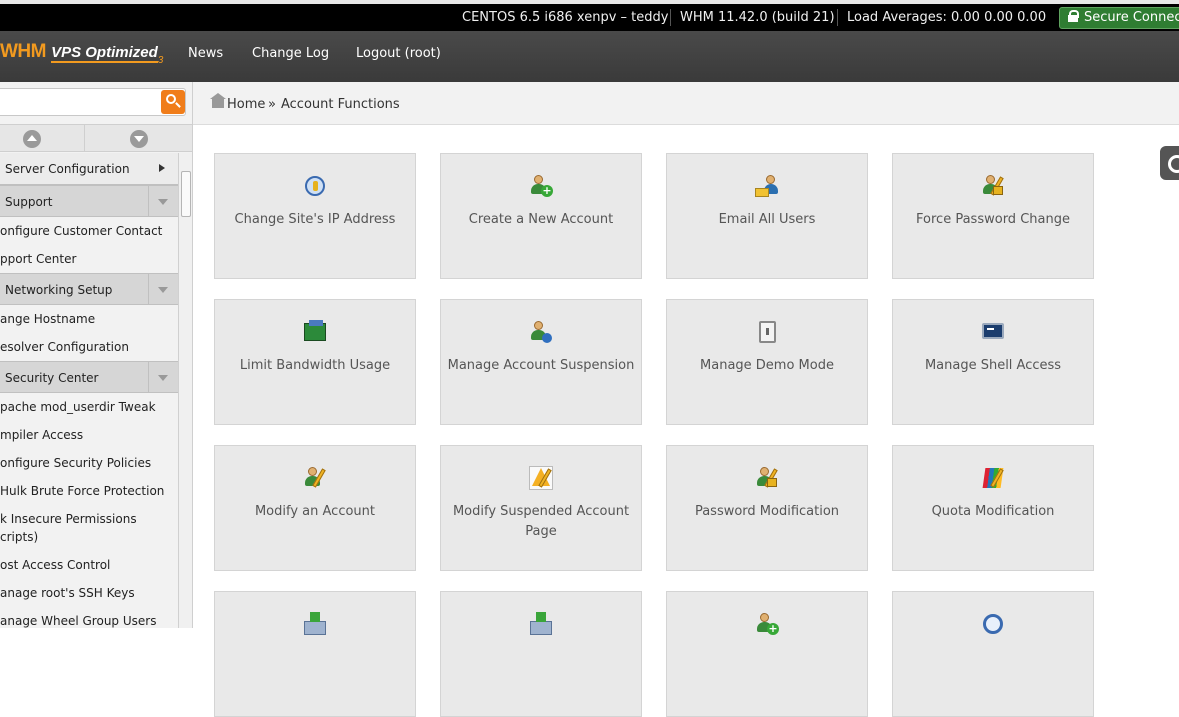 The width and height of the screenshot is (1179, 717). Describe the element at coordinates (340, 104) in the screenshot. I see `breadcrumb-current: Account Functions` at that location.